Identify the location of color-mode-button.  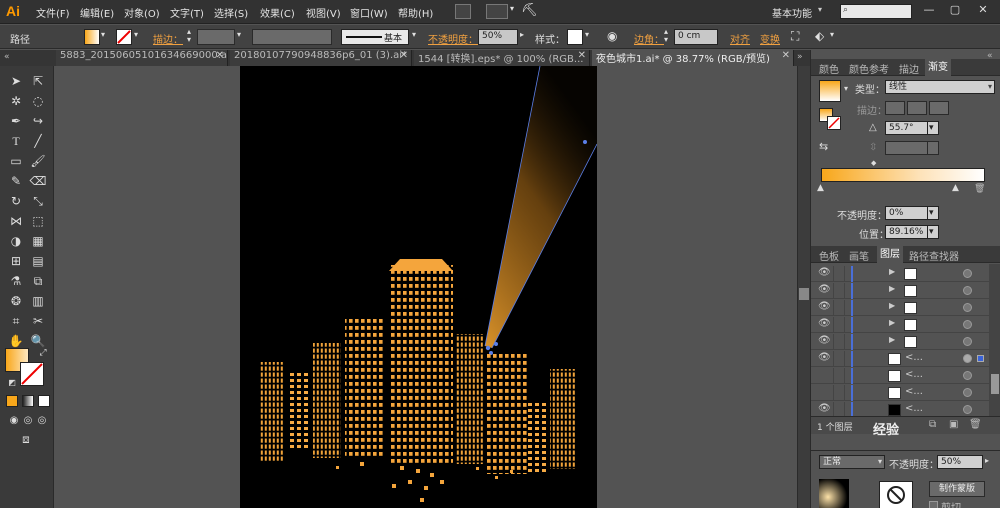
(12, 401).